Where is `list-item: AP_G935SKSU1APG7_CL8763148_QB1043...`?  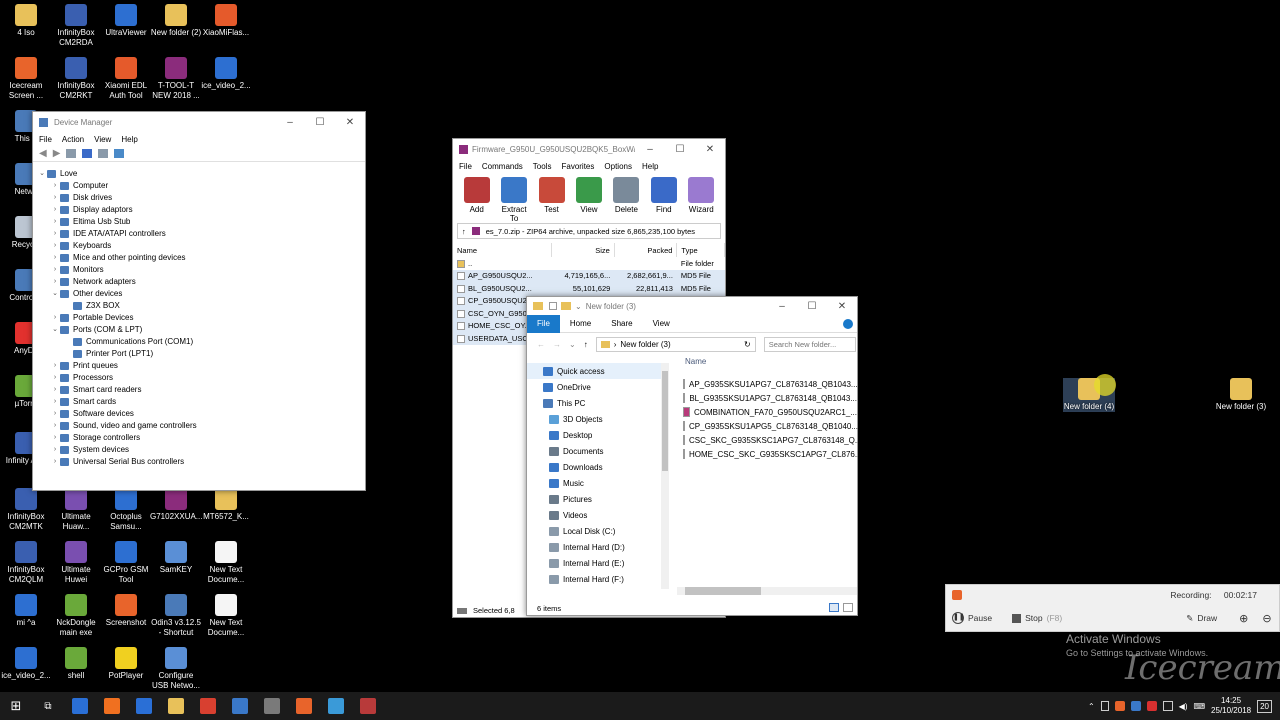
list-item: AP_G935SKSU1APG7_CL8763148_QB1043... is located at coordinates (767, 384).